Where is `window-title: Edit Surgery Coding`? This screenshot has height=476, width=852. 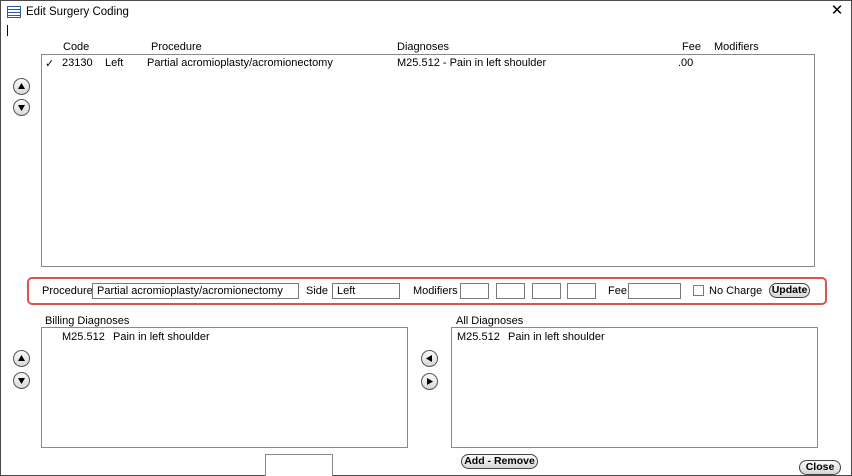
window-title: Edit Surgery Coding is located at coordinates (77, 12).